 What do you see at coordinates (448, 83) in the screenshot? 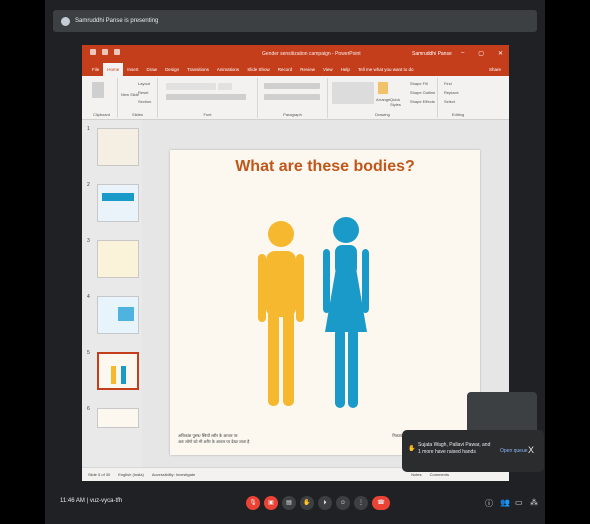
I see `find-button: Find` at bounding box center [448, 83].